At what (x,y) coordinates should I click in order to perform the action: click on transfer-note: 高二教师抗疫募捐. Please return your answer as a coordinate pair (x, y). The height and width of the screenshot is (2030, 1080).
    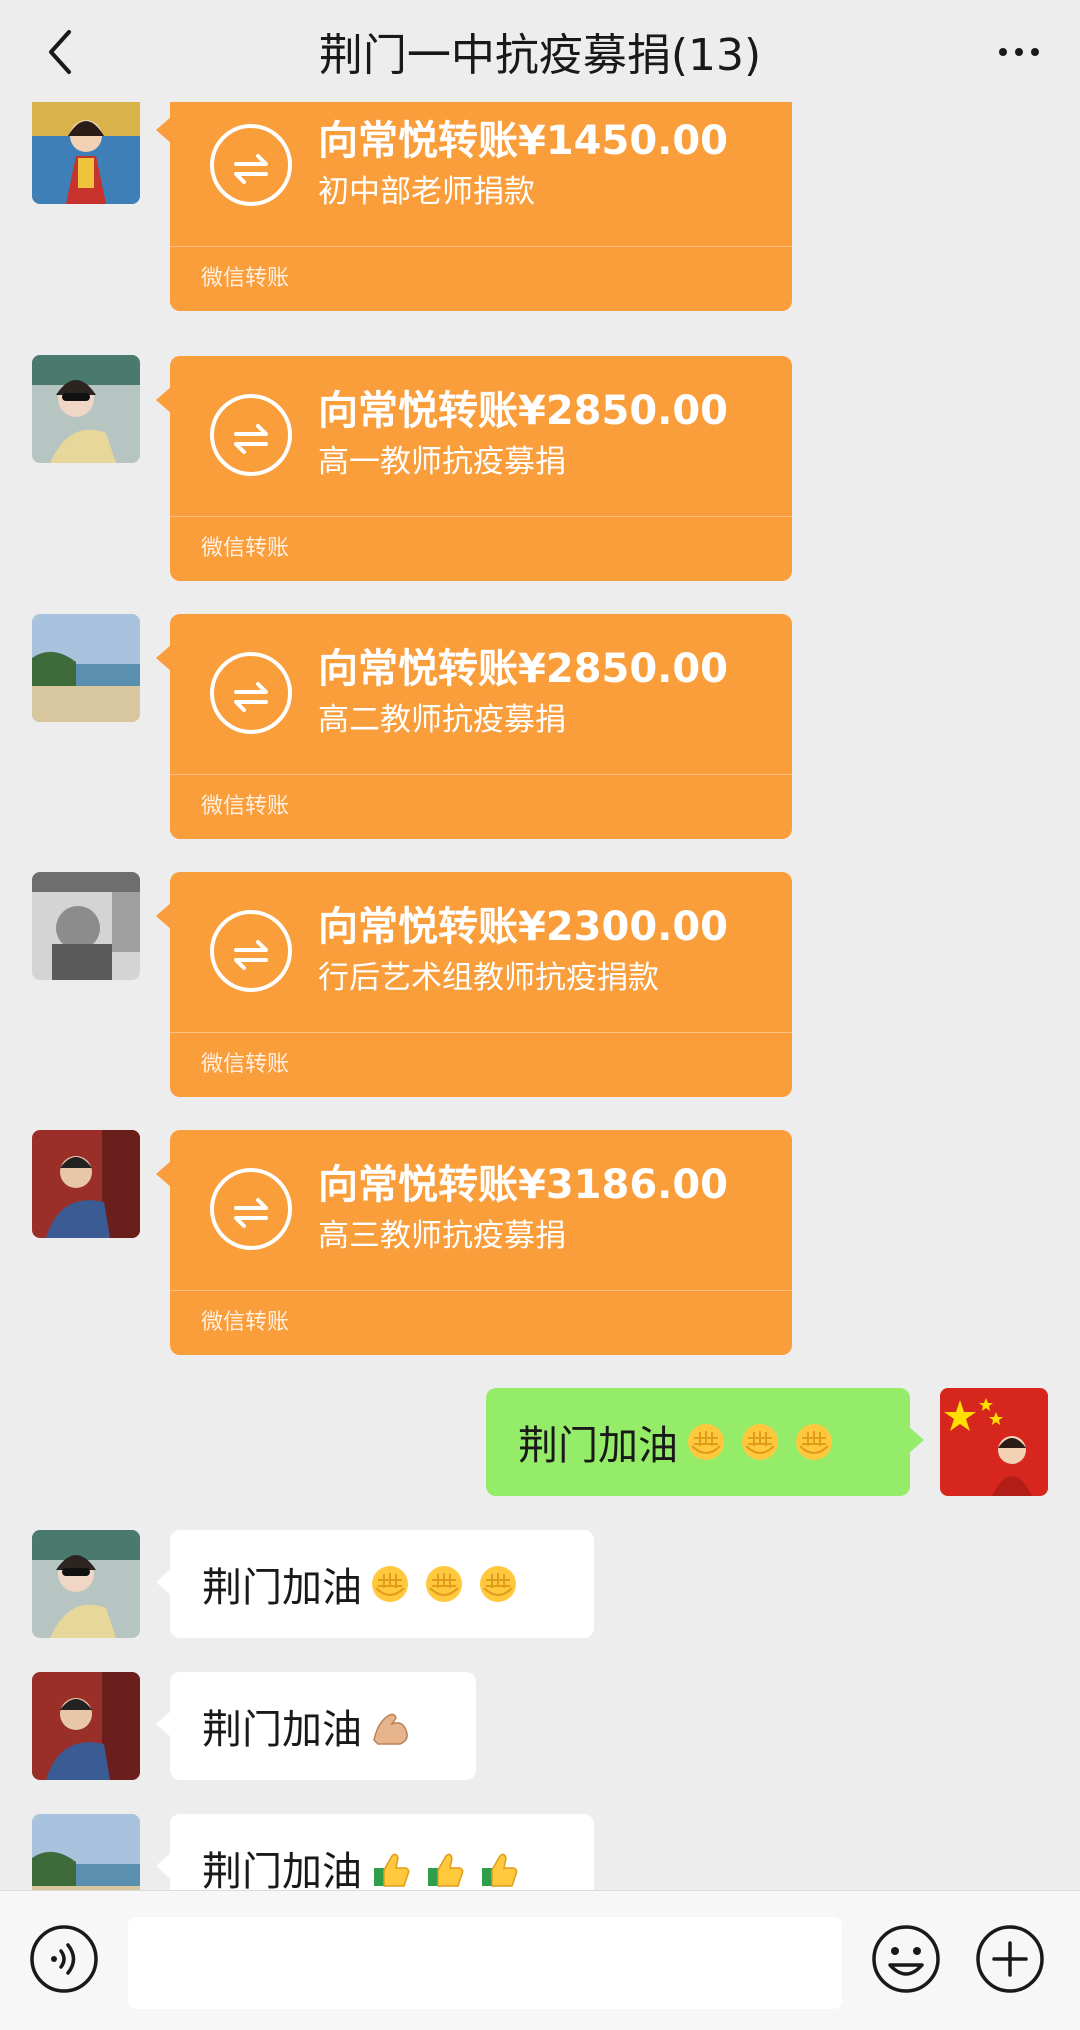
    Looking at the image, I should click on (442, 720).